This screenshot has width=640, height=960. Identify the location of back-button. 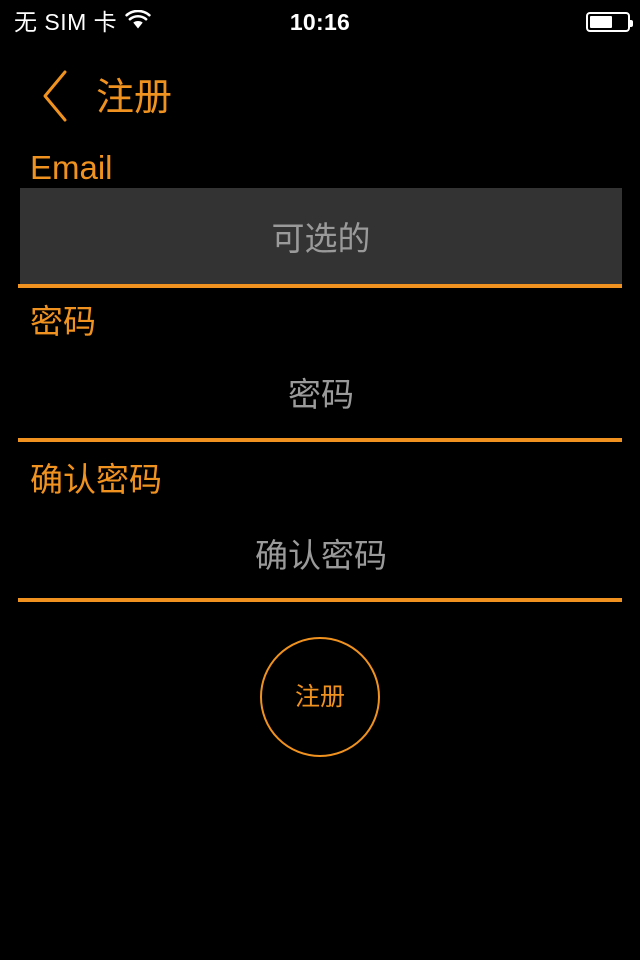
(55, 98).